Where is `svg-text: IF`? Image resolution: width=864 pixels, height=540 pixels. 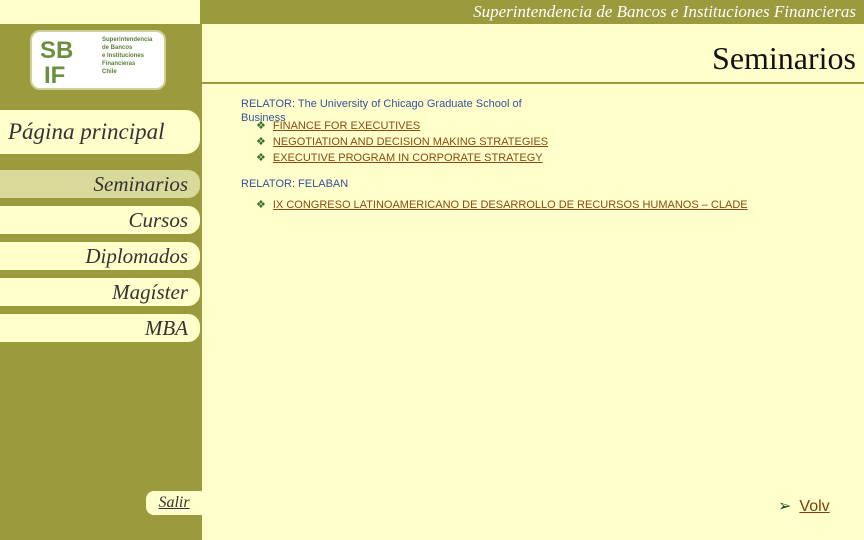 svg-text: IF is located at coordinates (54, 74).